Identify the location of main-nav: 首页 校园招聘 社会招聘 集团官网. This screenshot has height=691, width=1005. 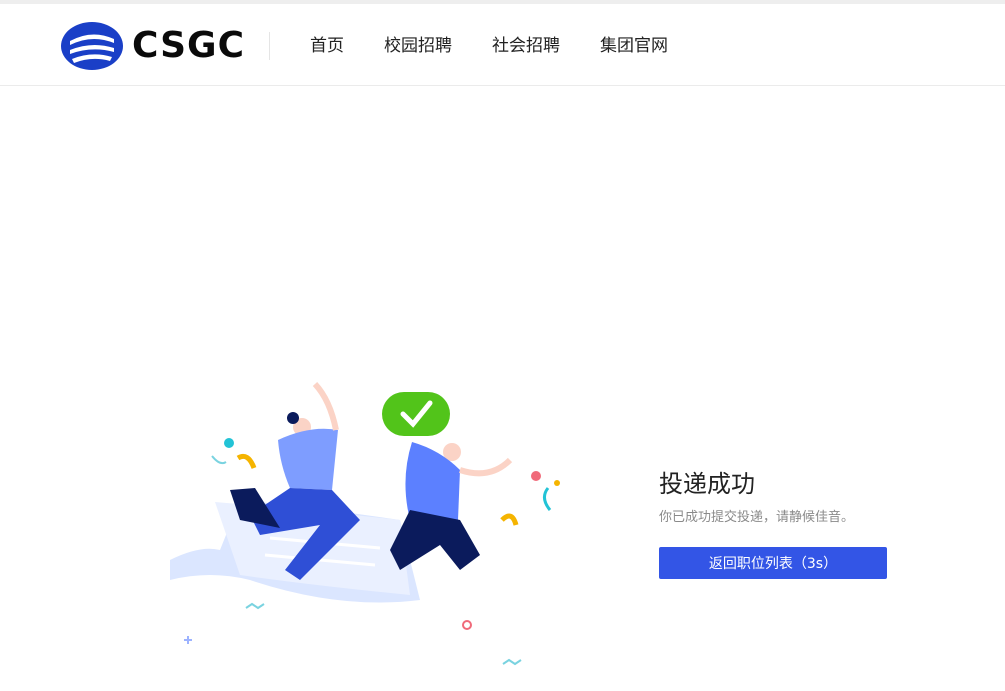
(509, 46).